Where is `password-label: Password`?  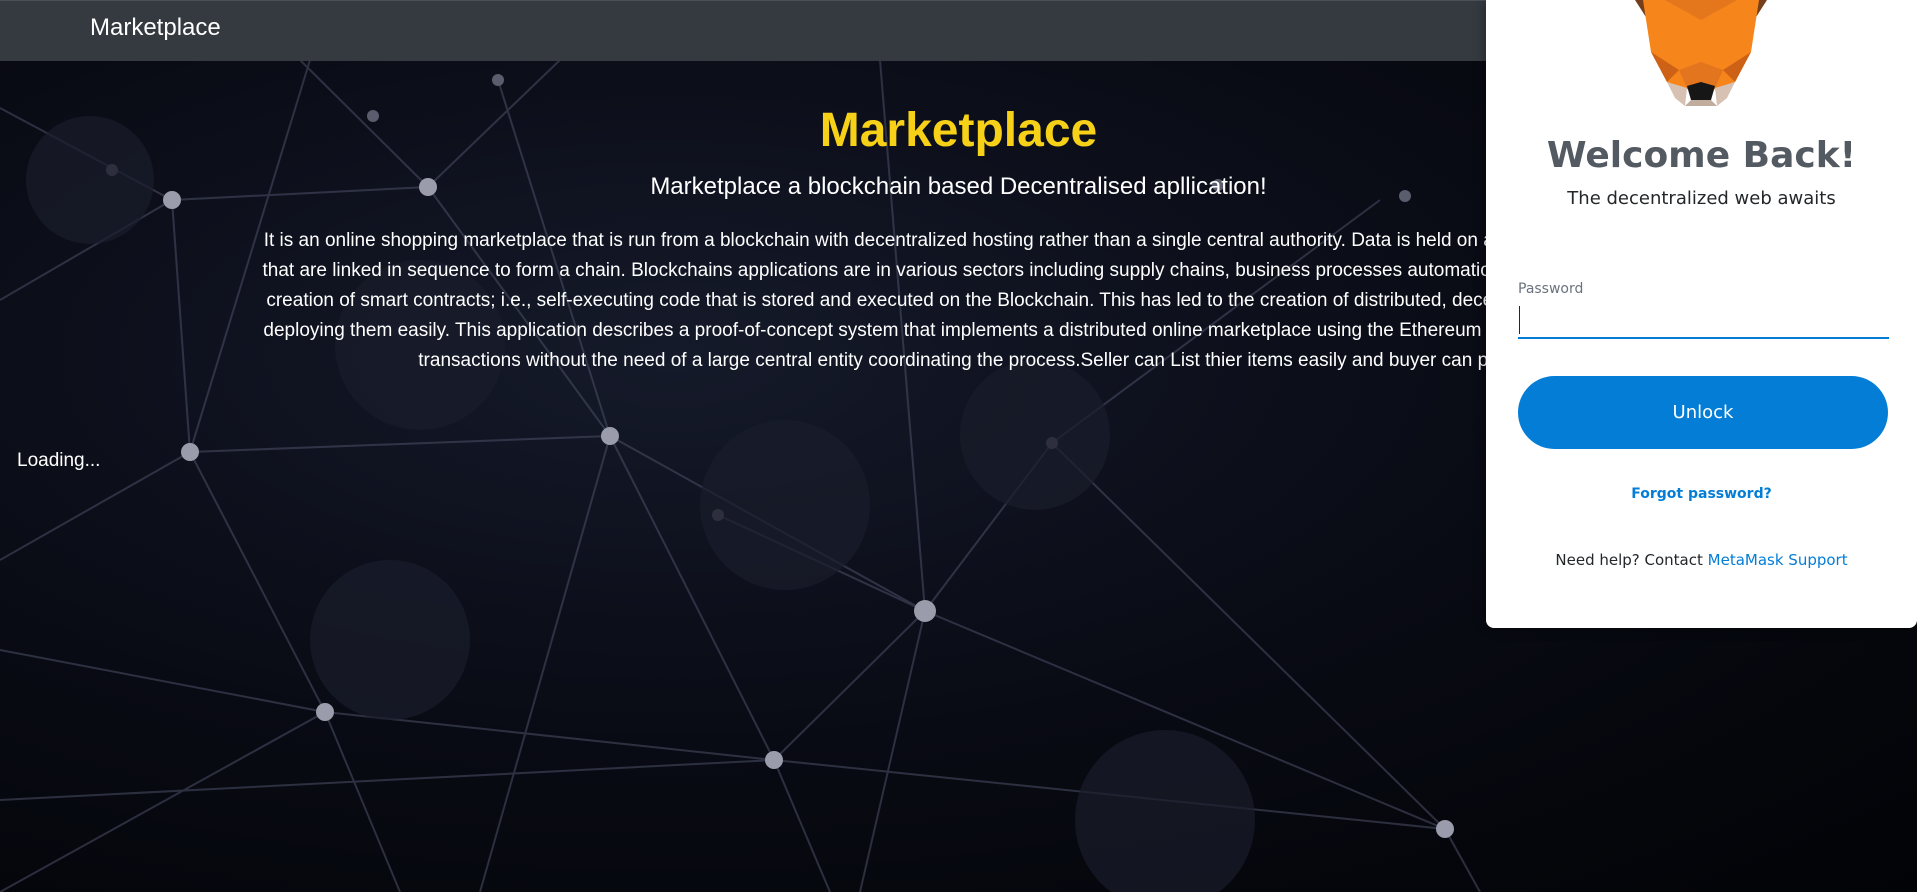
password-label: Password is located at coordinates (1551, 289).